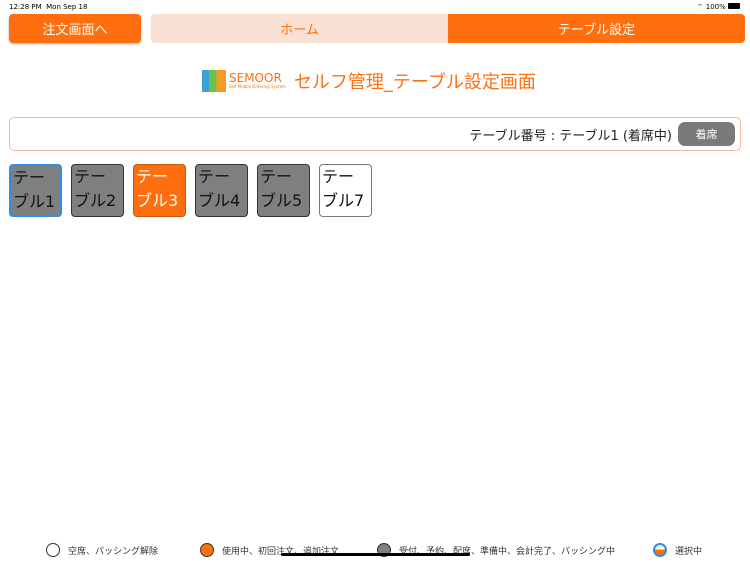 Image resolution: width=750 pixels, height=562 pixels. I want to click on wifi-icon: ⌔, so click(700, 7).